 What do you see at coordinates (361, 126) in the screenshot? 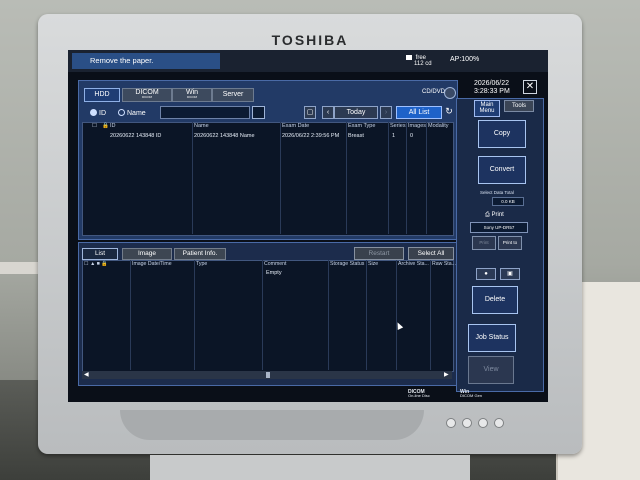
I see `col-header-exam-type: Exam Type` at bounding box center [361, 126].